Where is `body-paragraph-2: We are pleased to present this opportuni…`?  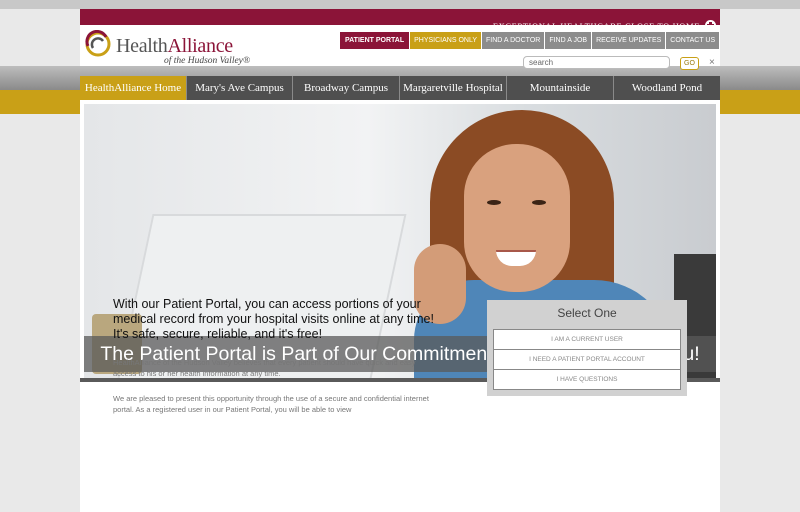
body-paragraph-2: We are pleased to present this opportuni… is located at coordinates (271, 404).